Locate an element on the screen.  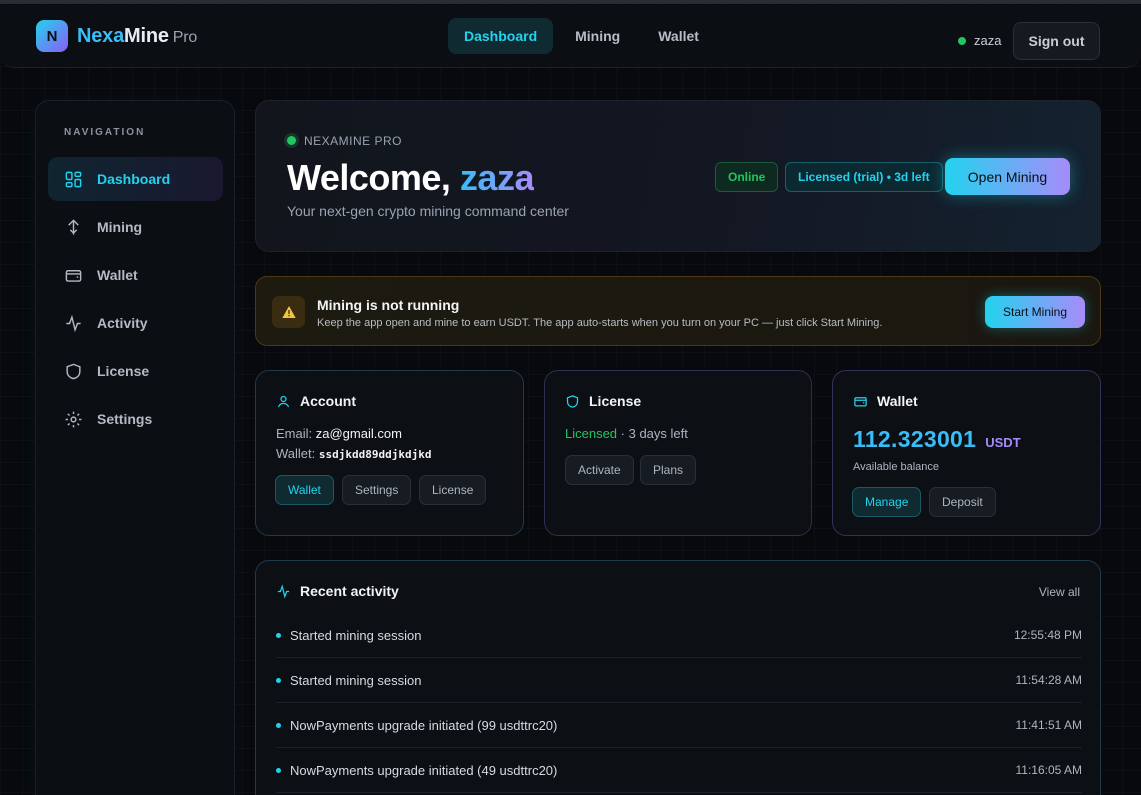
activity-row: Started mining session 11:54:28 AM is located at coordinates (679, 680).